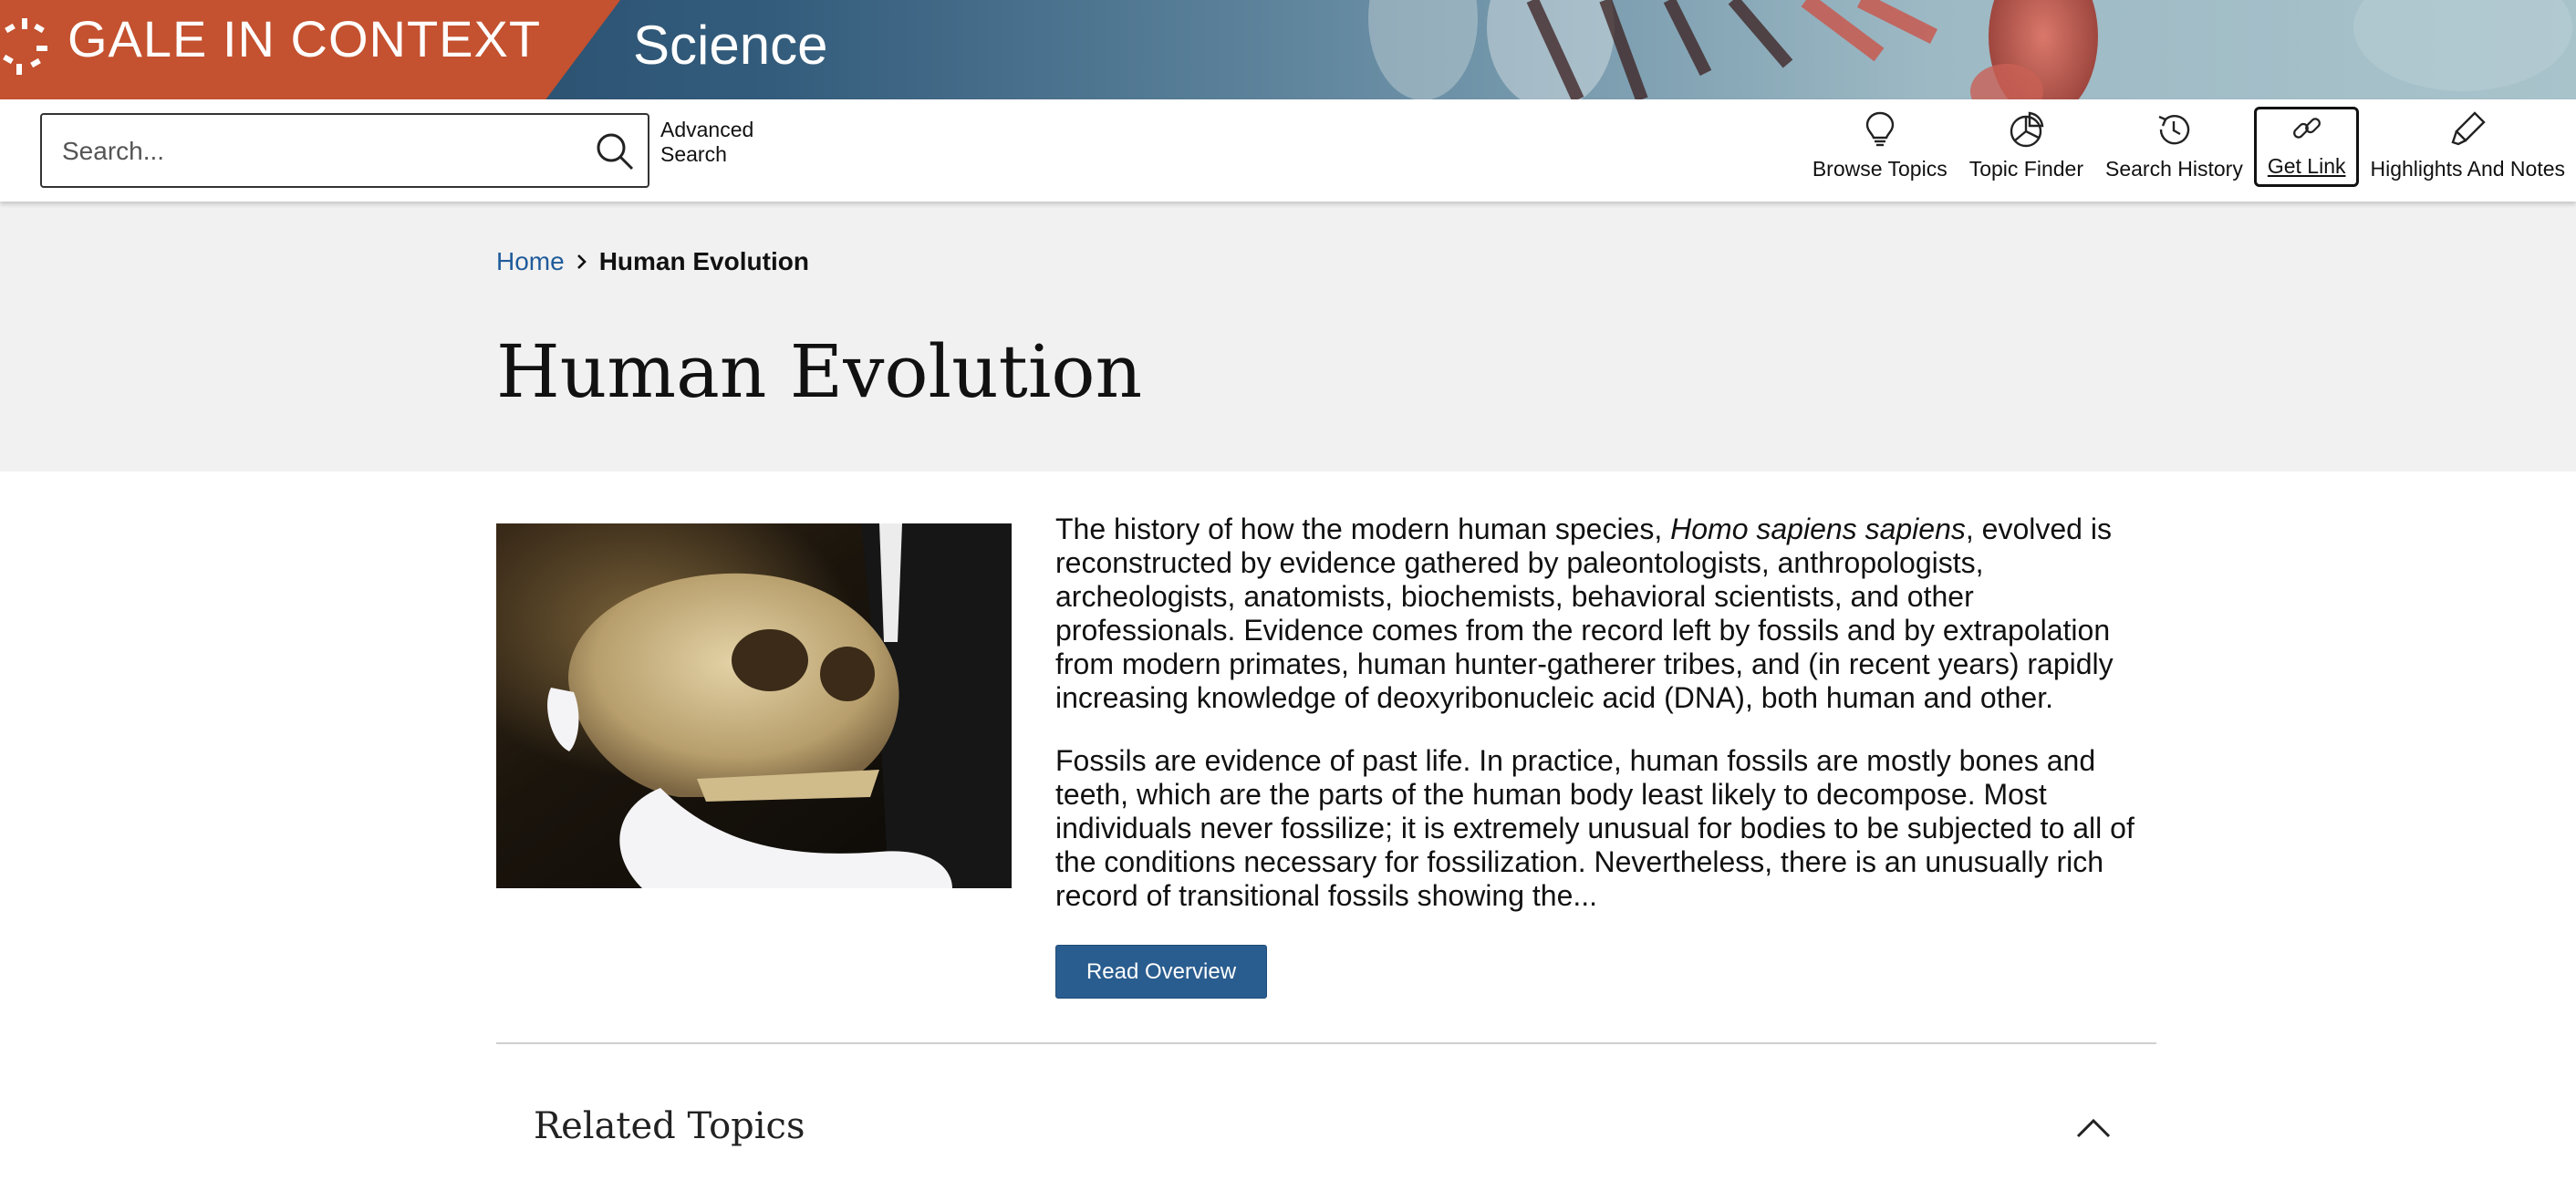 This screenshot has width=2576, height=1191. I want to click on skull-photo, so click(754, 705).